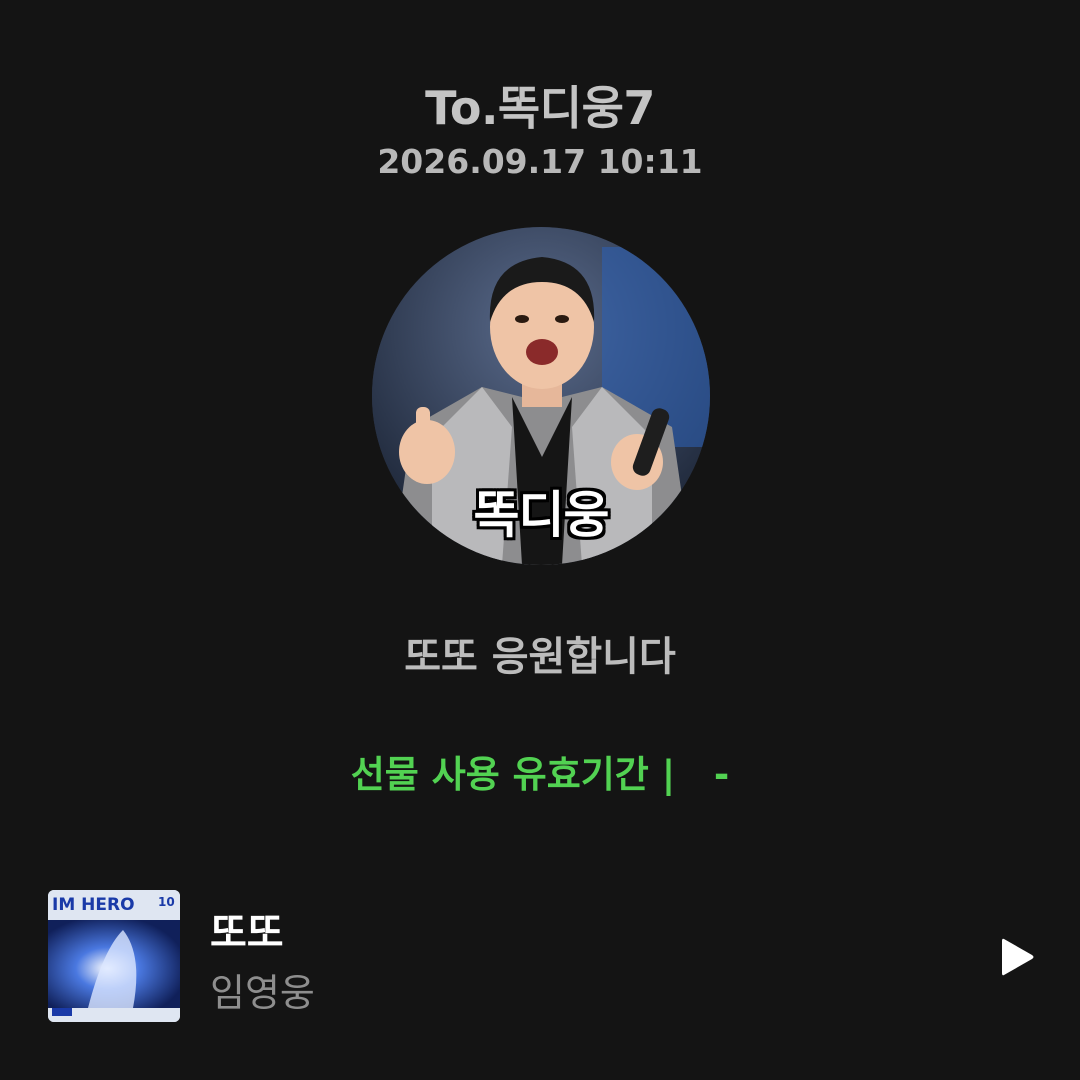  I want to click on gift-validity: 선물 사용 유효기간 | -, so click(540, 774).